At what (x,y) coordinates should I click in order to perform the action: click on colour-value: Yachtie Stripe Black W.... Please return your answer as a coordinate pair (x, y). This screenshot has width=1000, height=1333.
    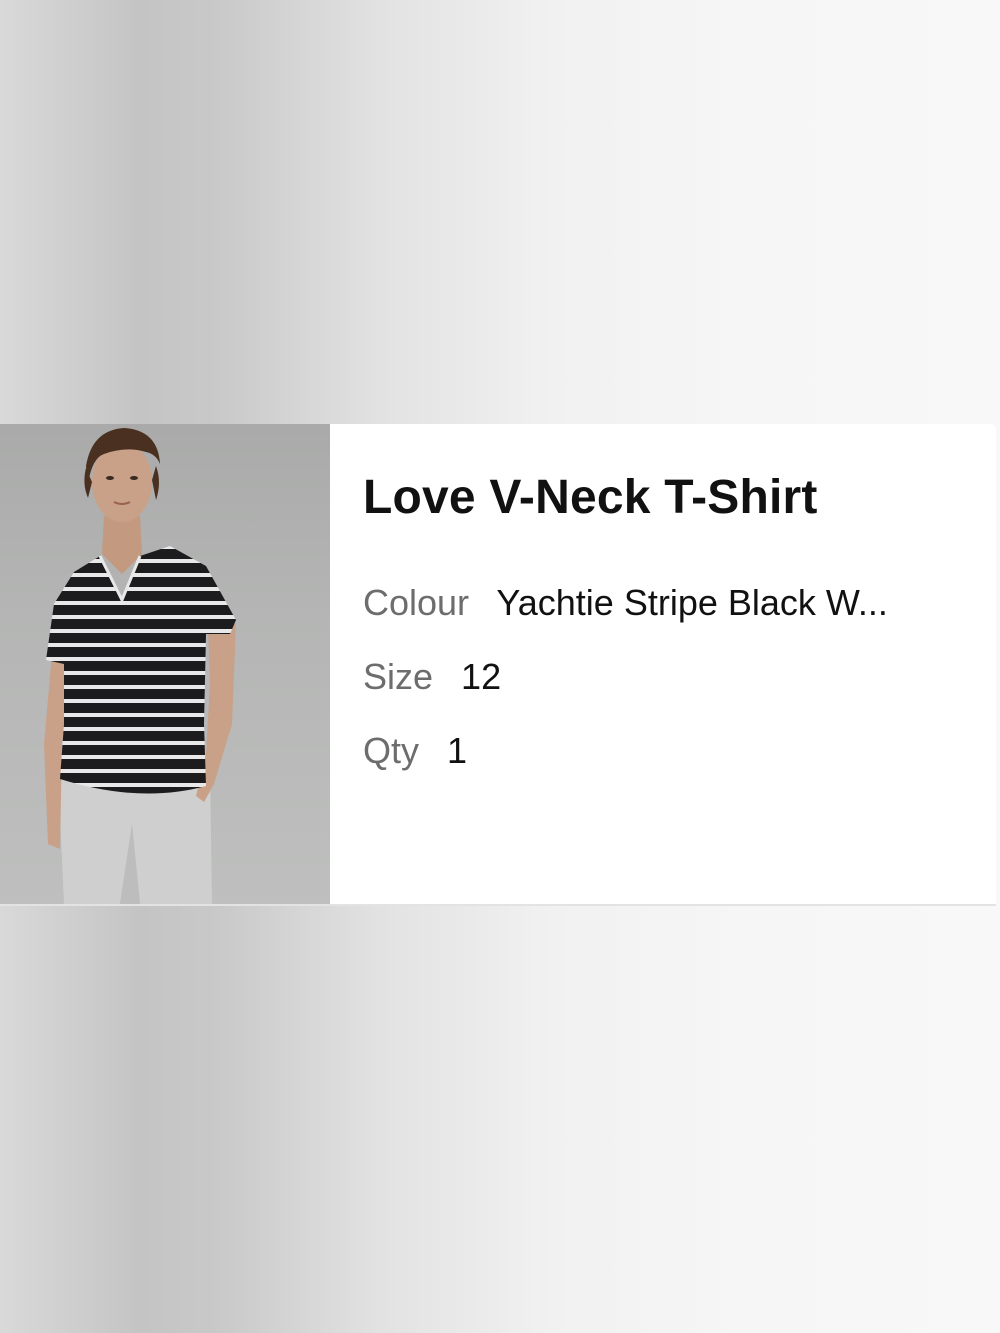
    Looking at the image, I should click on (692, 602).